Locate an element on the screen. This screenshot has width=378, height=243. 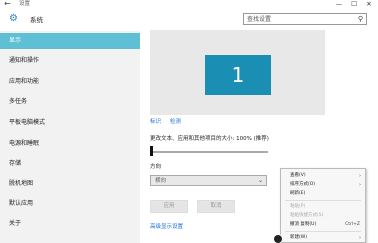
cancel-button: 取消 is located at coordinates (216, 206).